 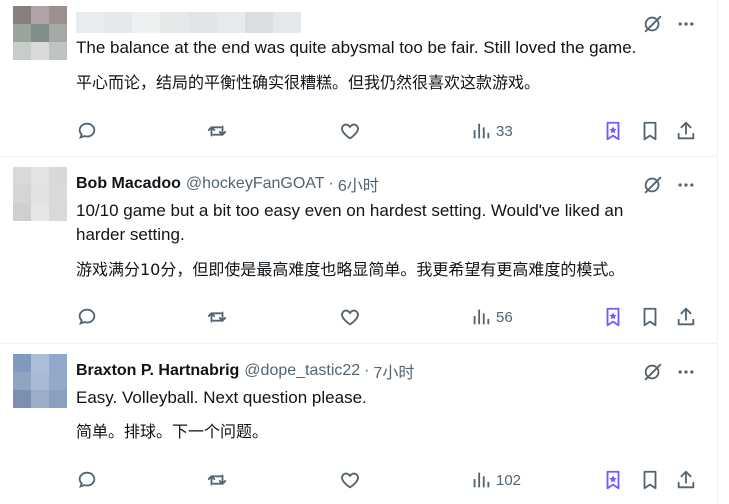 I want to click on tweet-translation: 平心而论，结局的平衡性确实很糟糕。但我仍然很喜欢这款游戏。, so click(x=308, y=82).